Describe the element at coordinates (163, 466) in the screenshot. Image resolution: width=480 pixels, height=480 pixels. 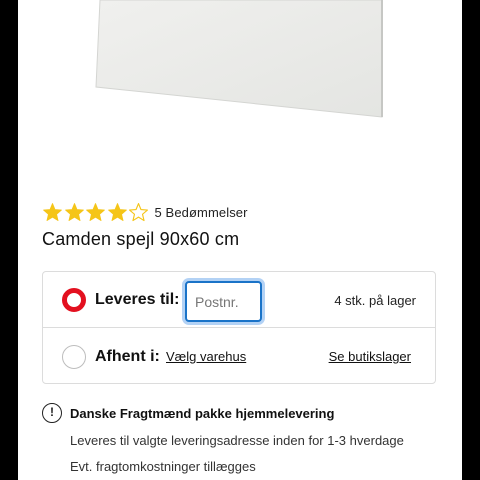
I see `shipping-info-line: Evt. fragtomkostninger tillægges` at that location.